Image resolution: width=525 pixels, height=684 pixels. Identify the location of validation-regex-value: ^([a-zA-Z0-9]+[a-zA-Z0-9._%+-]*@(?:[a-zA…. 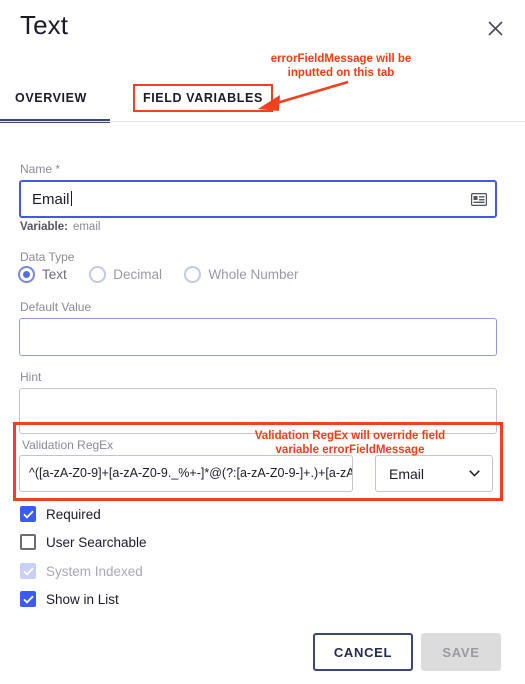
(191, 473).